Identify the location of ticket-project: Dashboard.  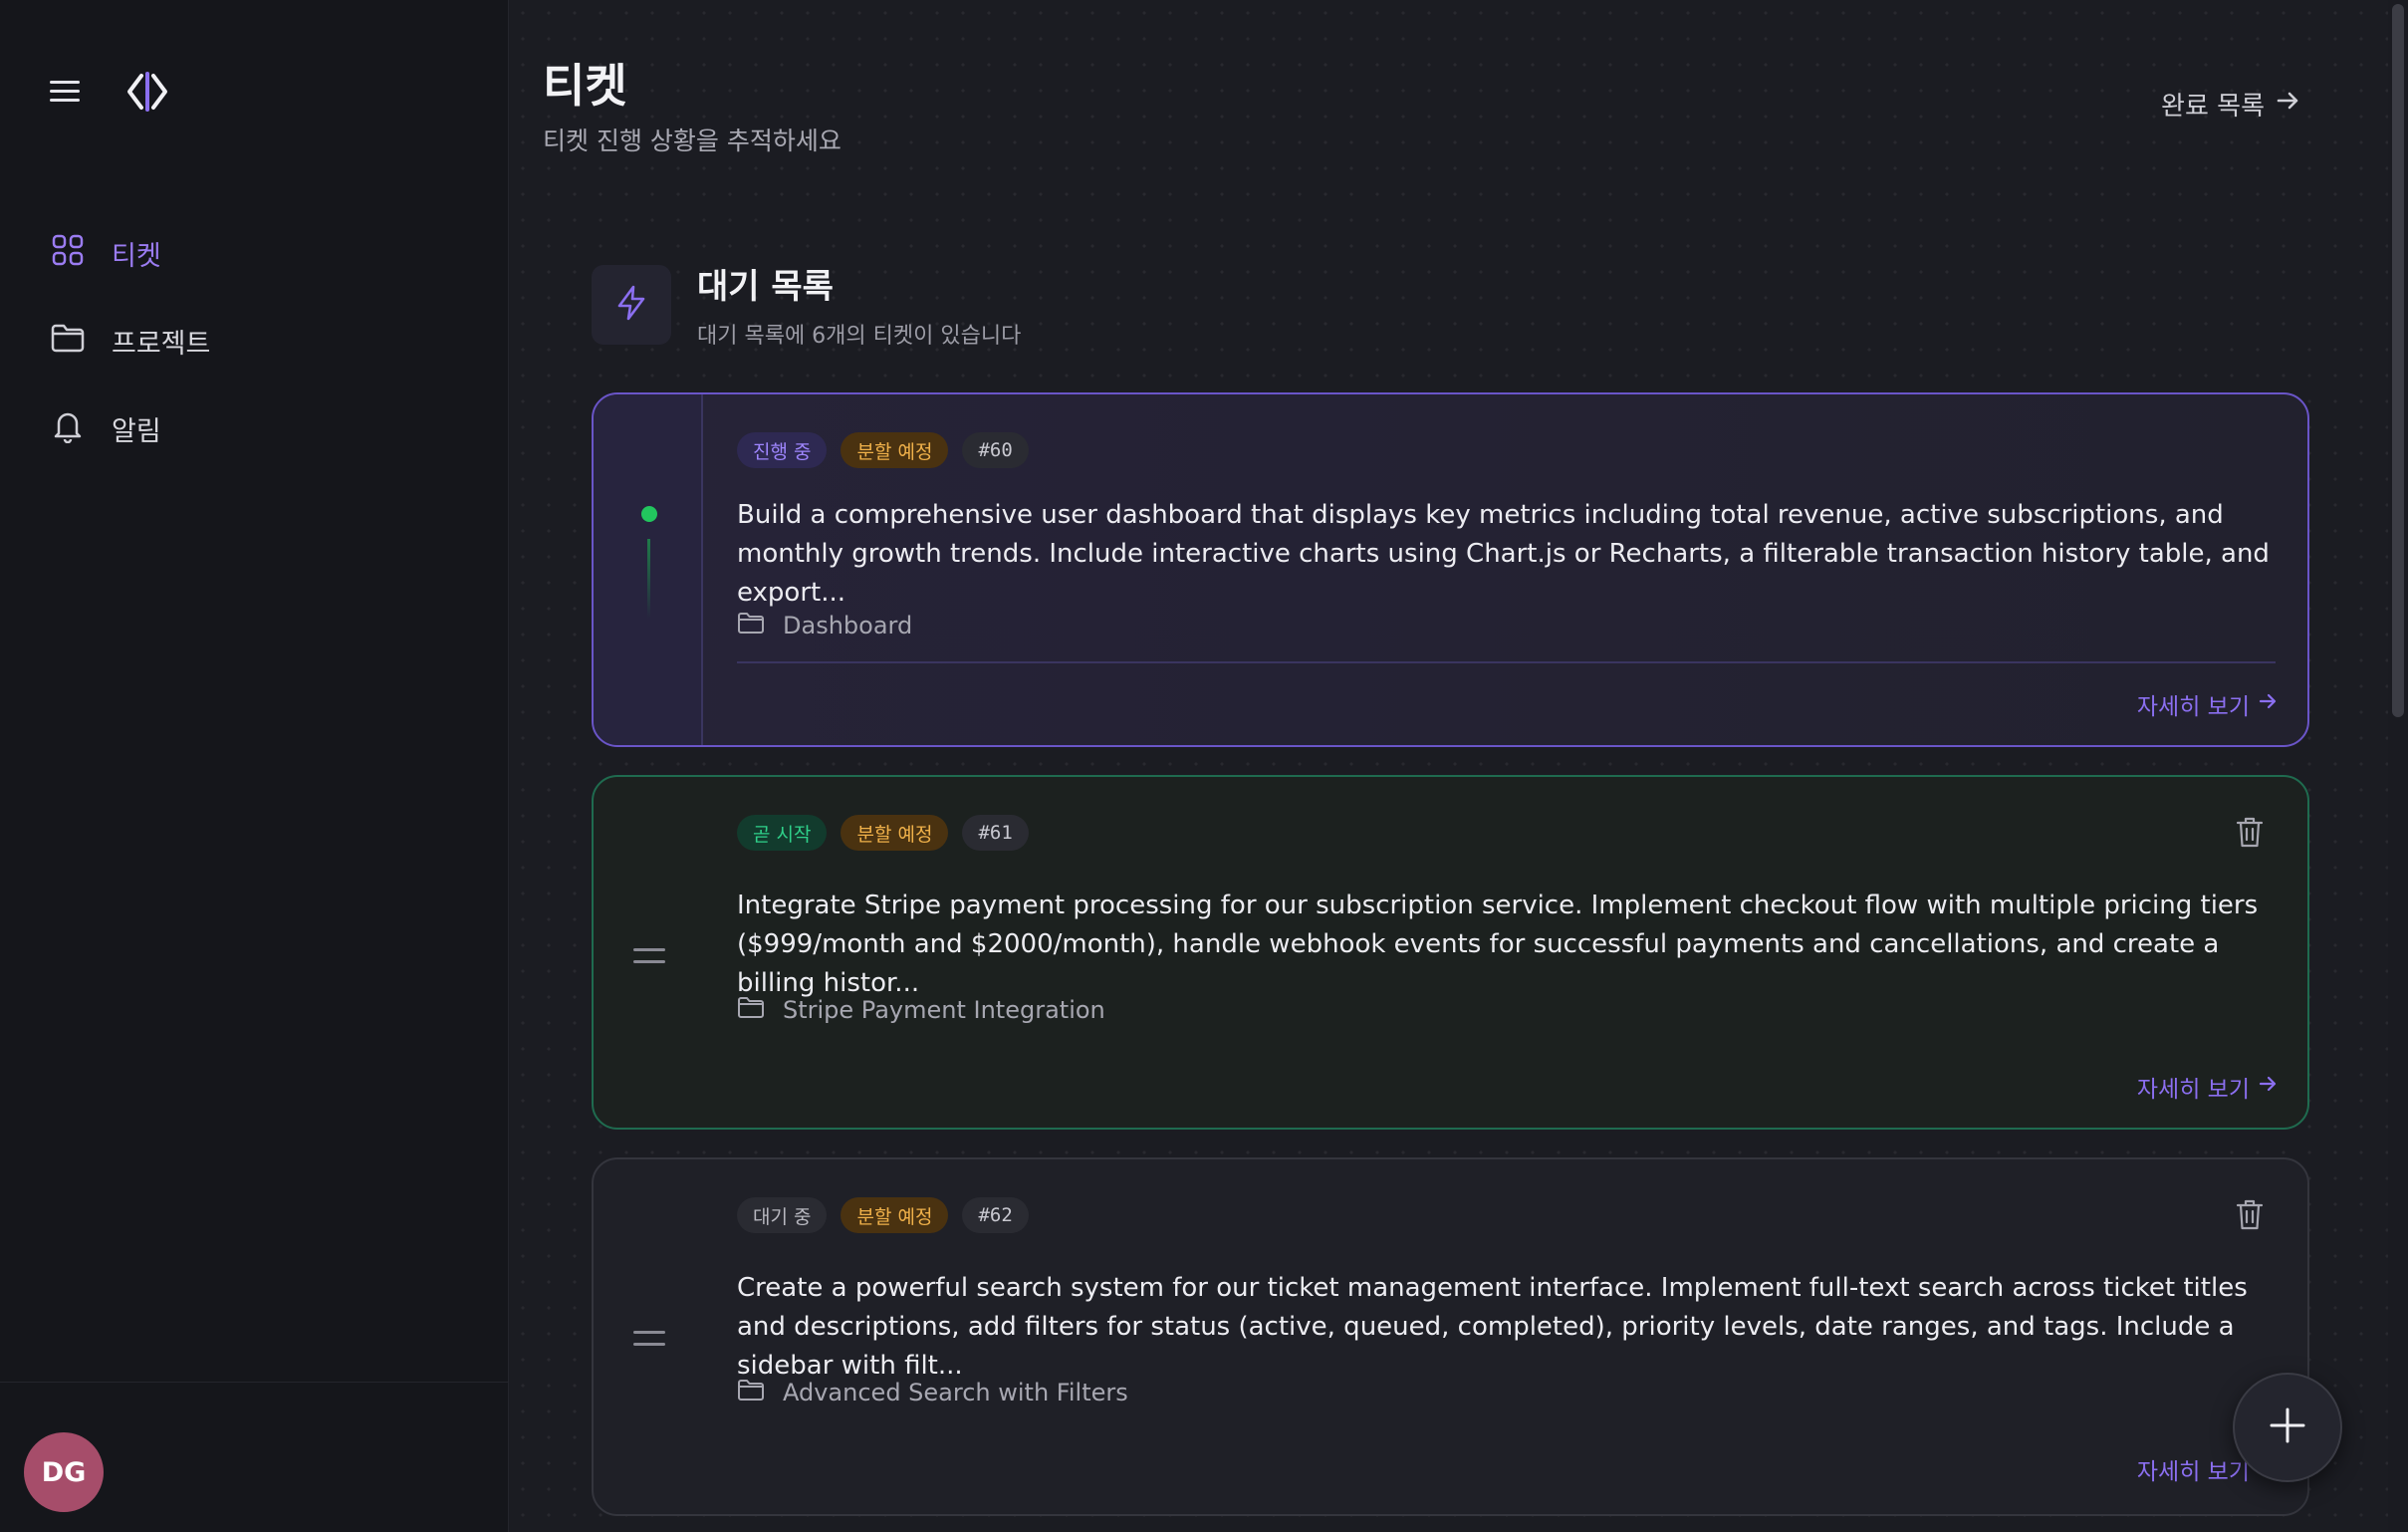
(824, 625).